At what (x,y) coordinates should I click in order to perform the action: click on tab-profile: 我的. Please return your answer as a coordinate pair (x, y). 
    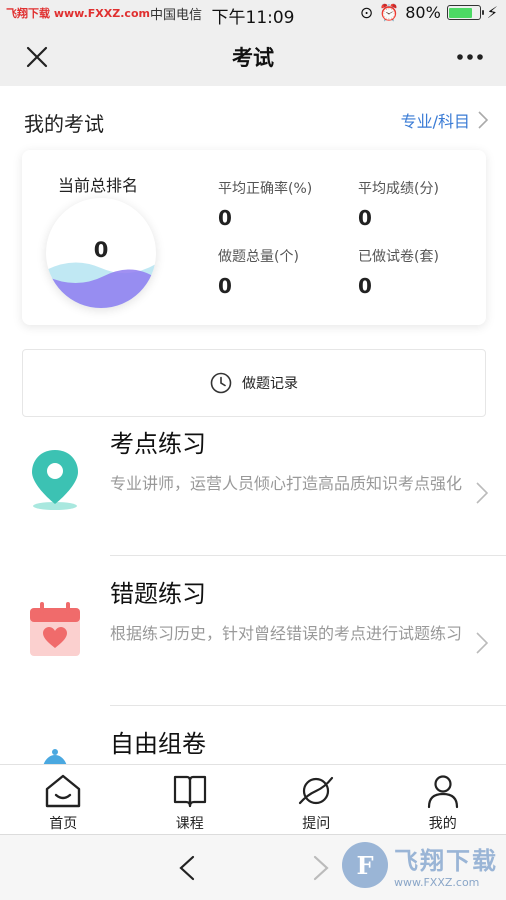
    Looking at the image, I should click on (443, 799).